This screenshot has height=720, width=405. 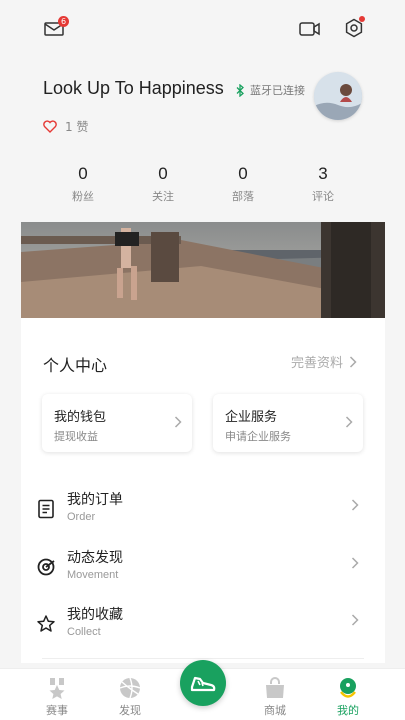 I want to click on likes: 1 赞, so click(x=65, y=126).